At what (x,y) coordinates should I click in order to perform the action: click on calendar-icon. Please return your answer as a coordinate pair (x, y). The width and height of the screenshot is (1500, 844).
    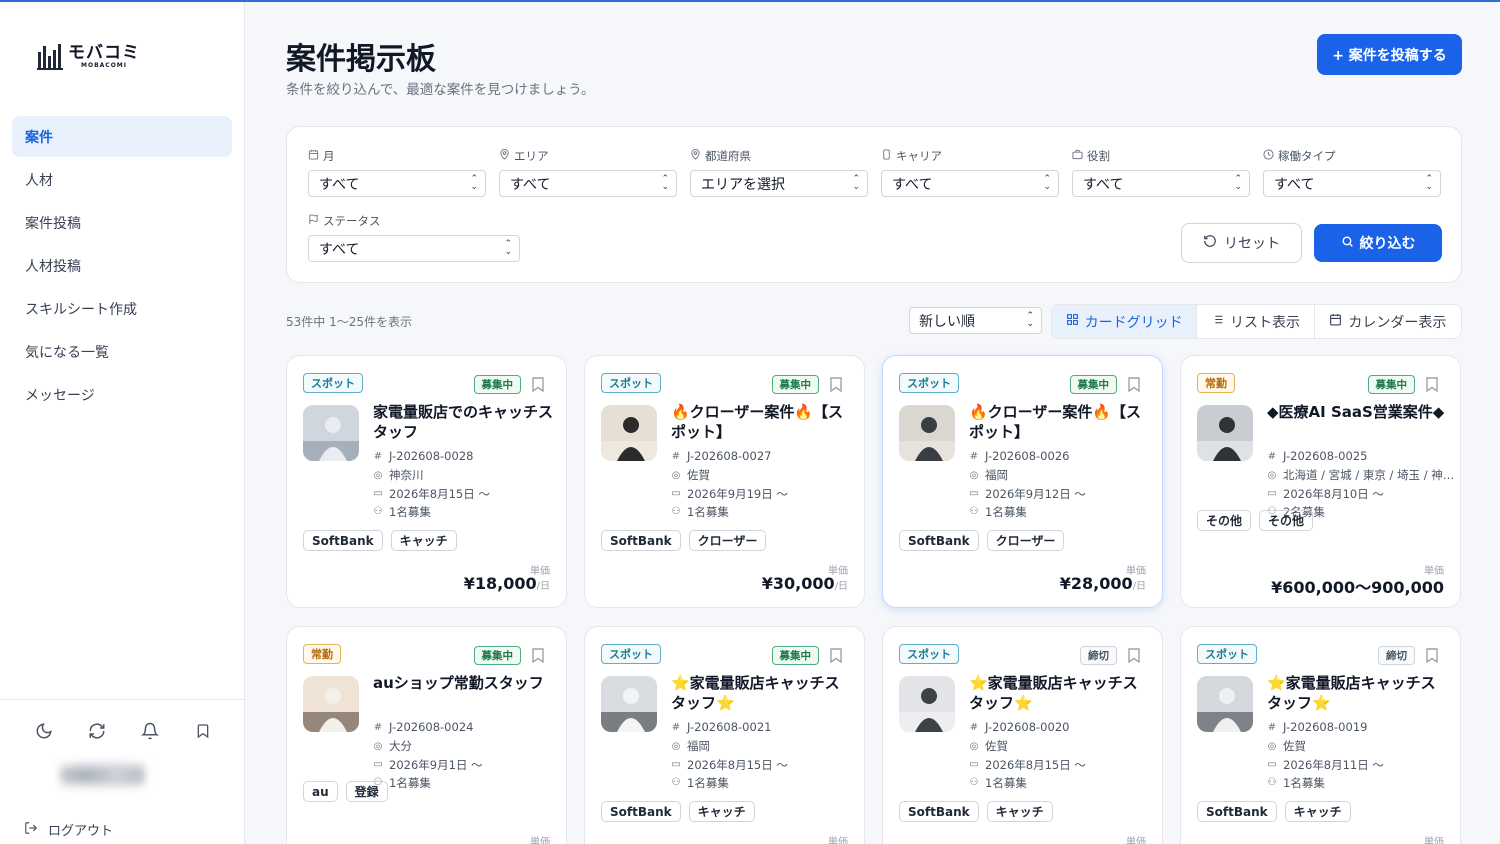
    Looking at the image, I should click on (1335, 321).